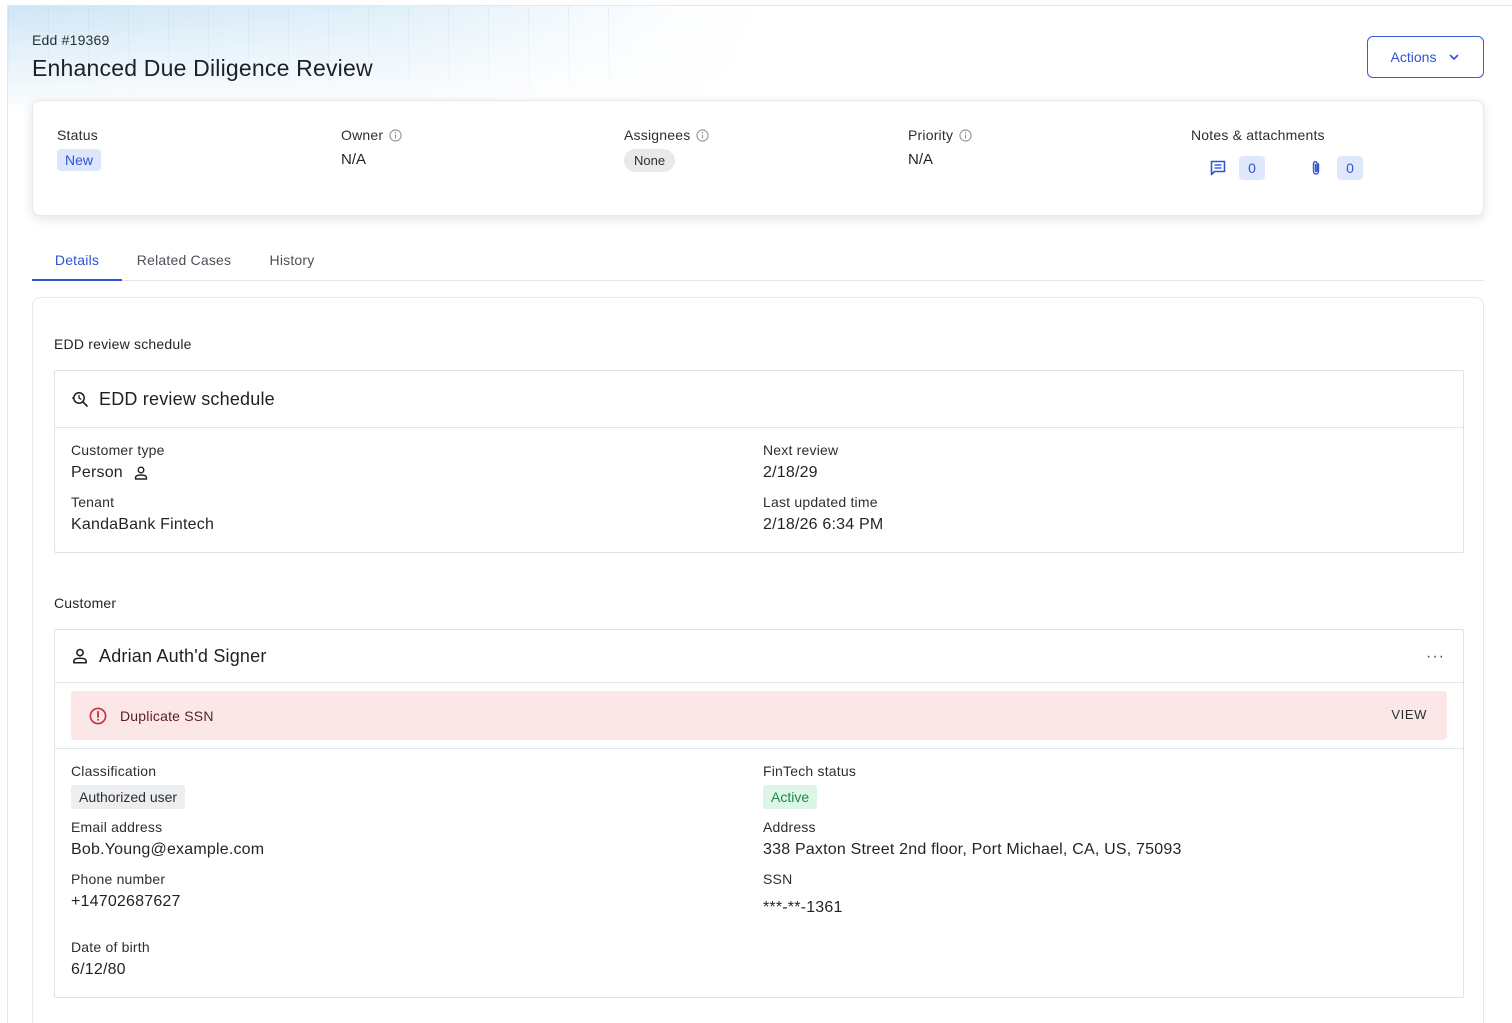 This screenshot has height=1023, width=1512. I want to click on customer-name: Adrian Auth'd Signer, so click(183, 655).